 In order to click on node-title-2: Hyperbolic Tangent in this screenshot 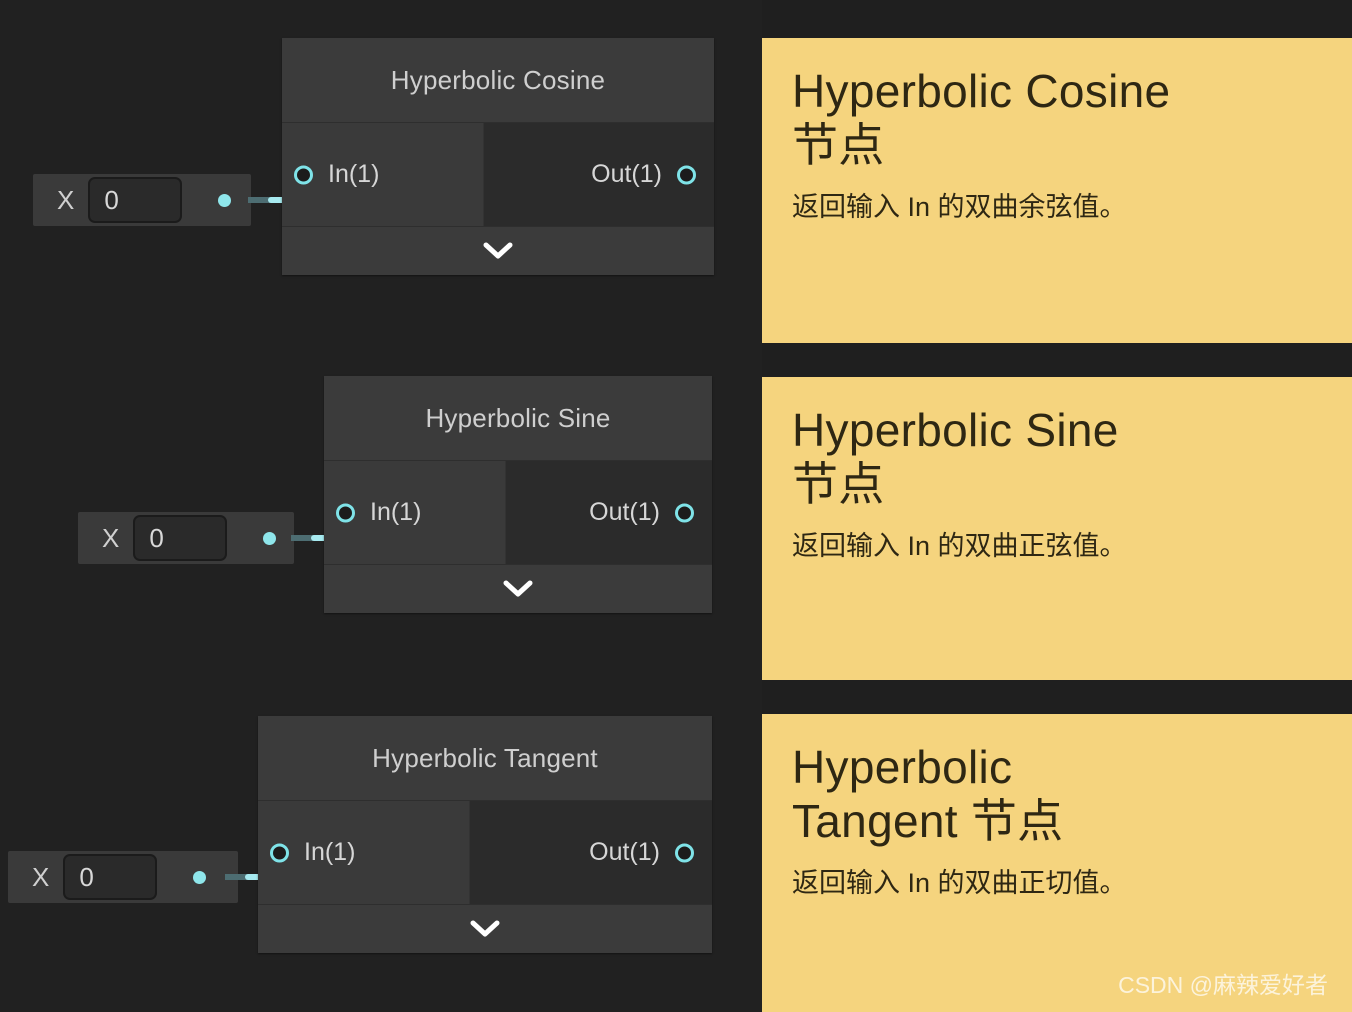, I will do `click(485, 757)`.